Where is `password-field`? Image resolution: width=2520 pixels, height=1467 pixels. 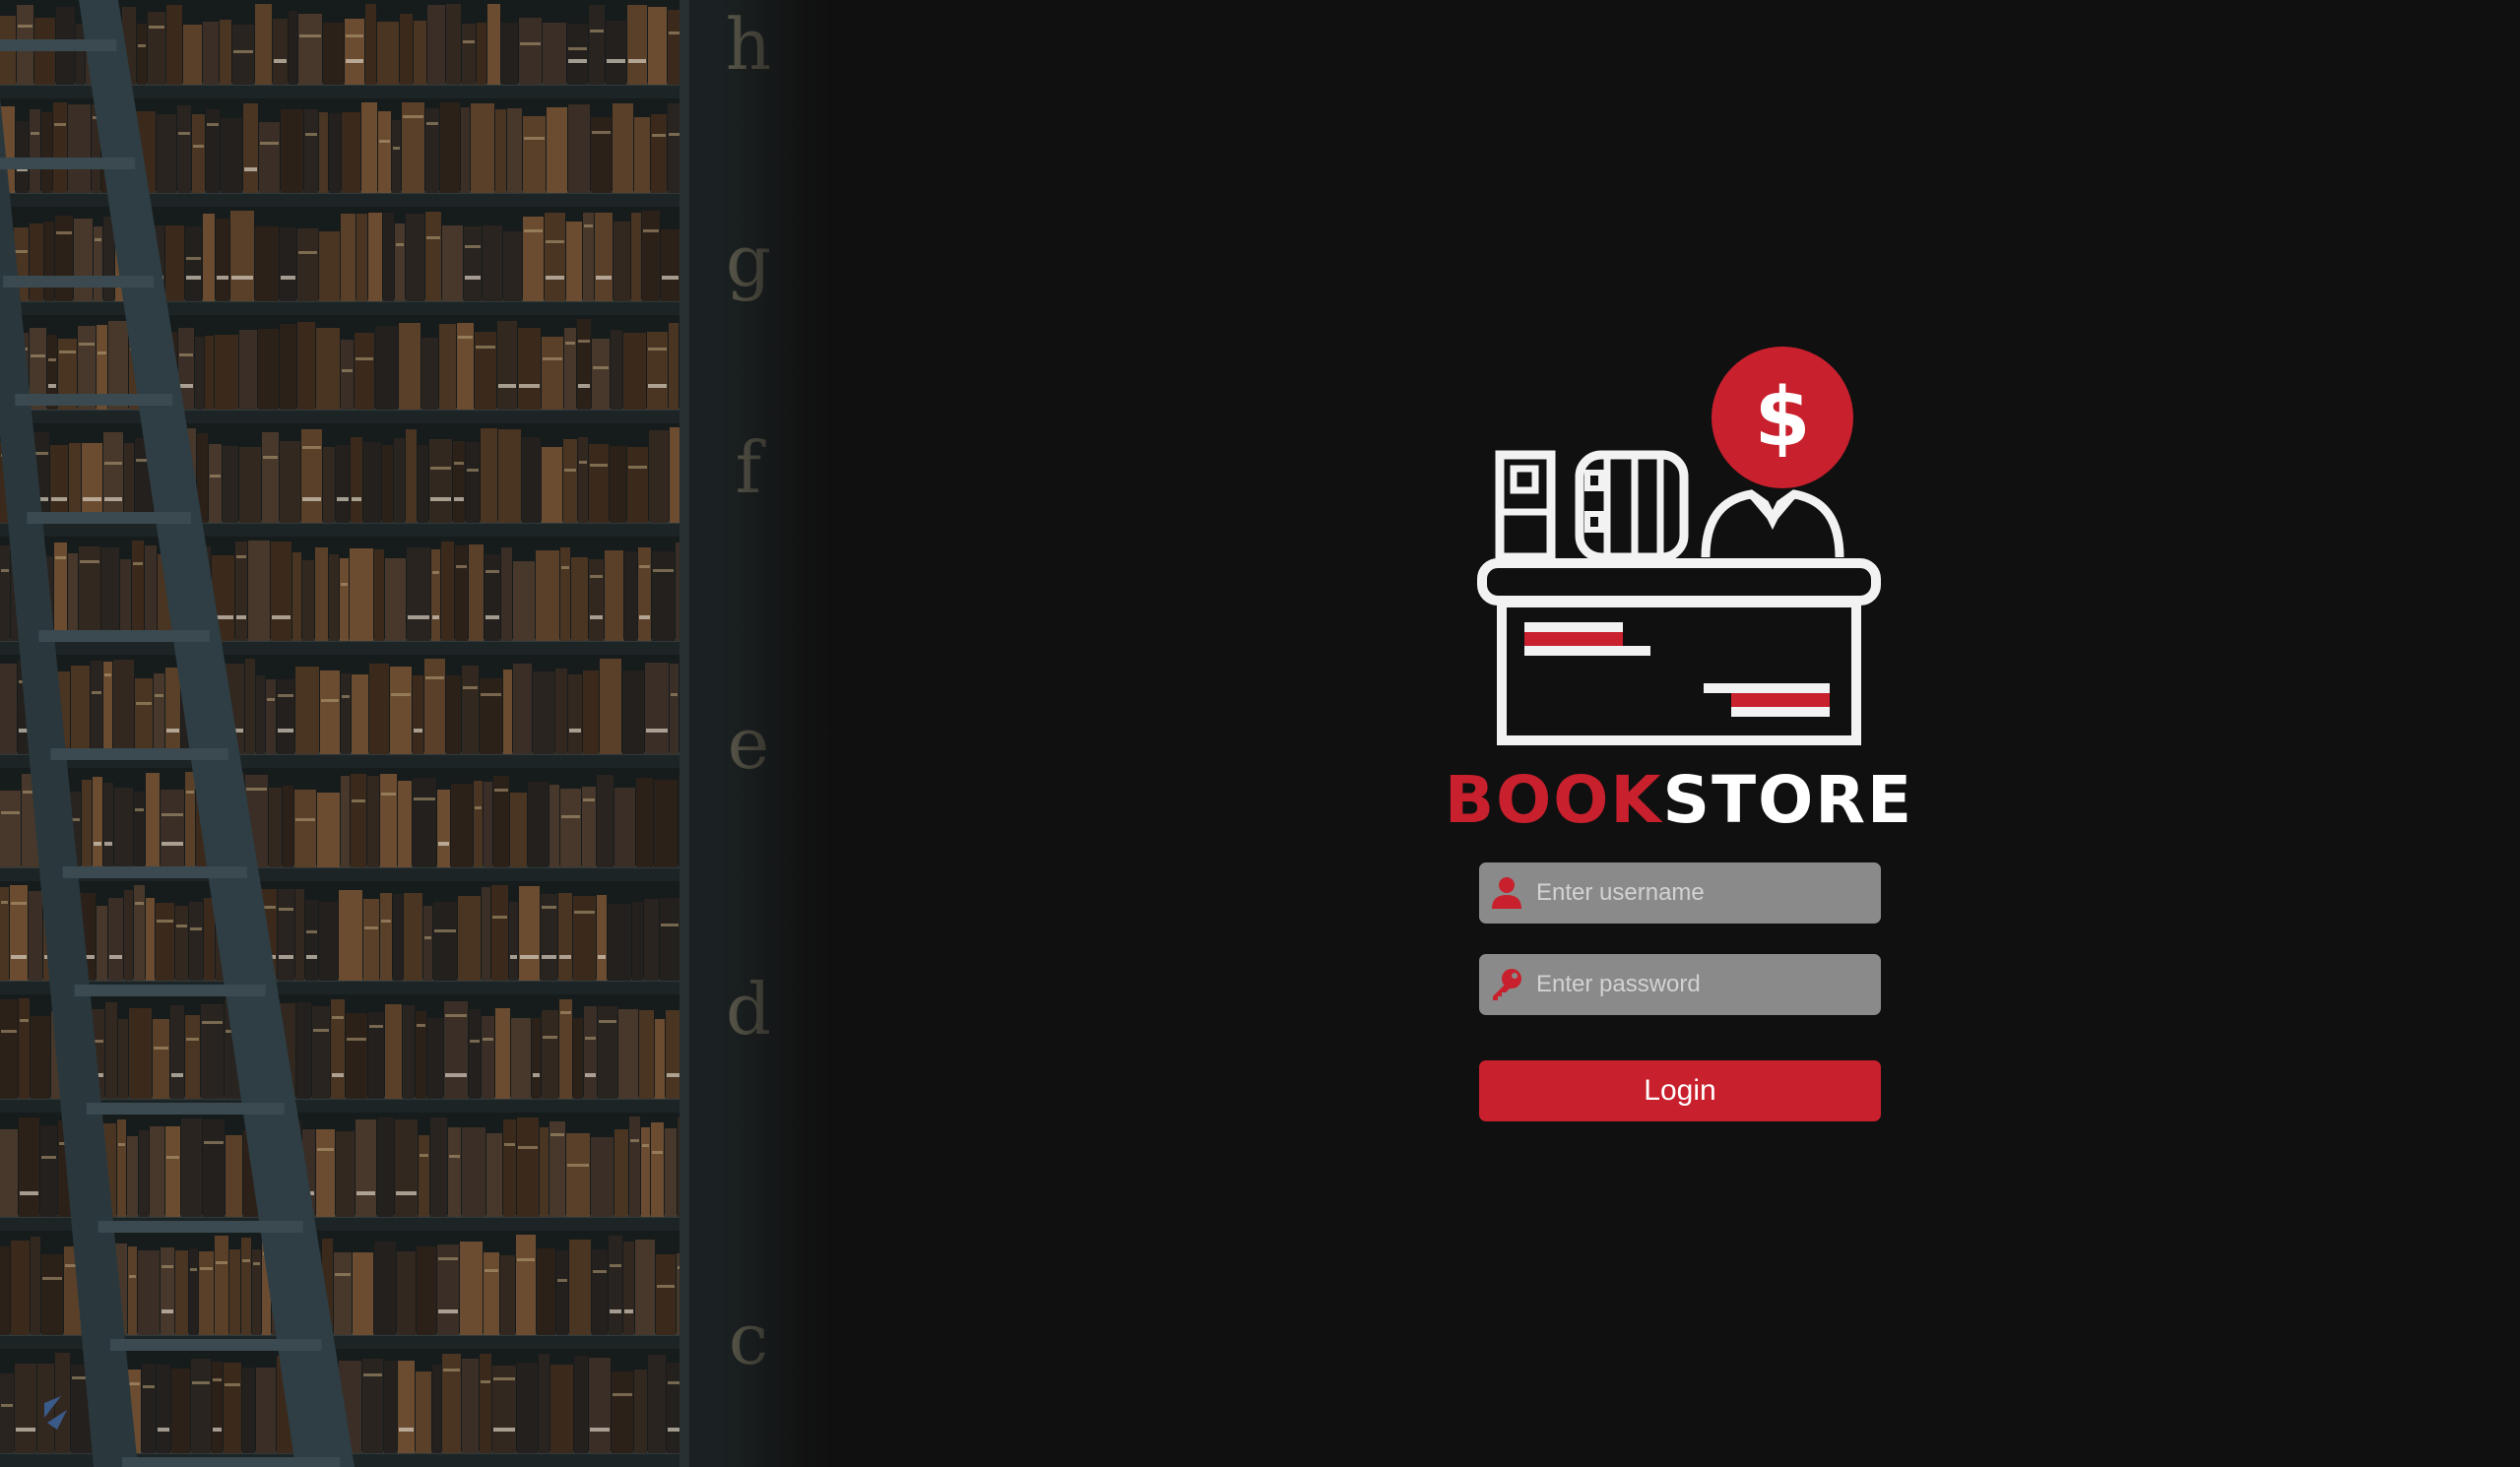
password-field is located at coordinates (1680, 984).